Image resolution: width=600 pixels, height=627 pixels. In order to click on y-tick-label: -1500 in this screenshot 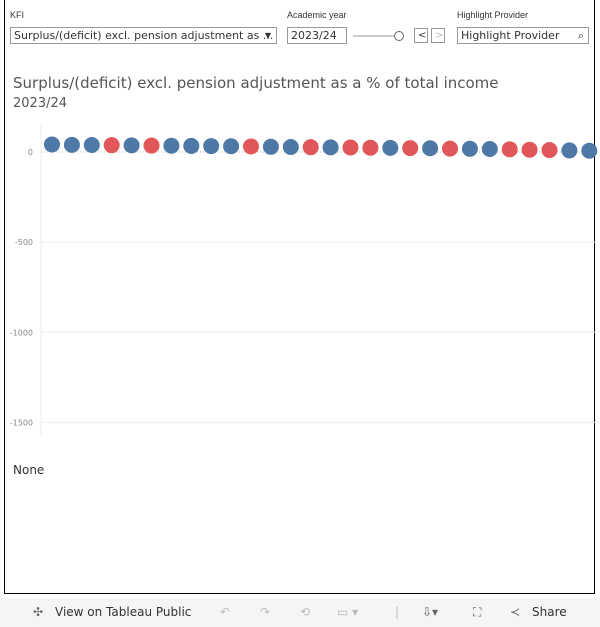, I will do `click(21, 422)`.